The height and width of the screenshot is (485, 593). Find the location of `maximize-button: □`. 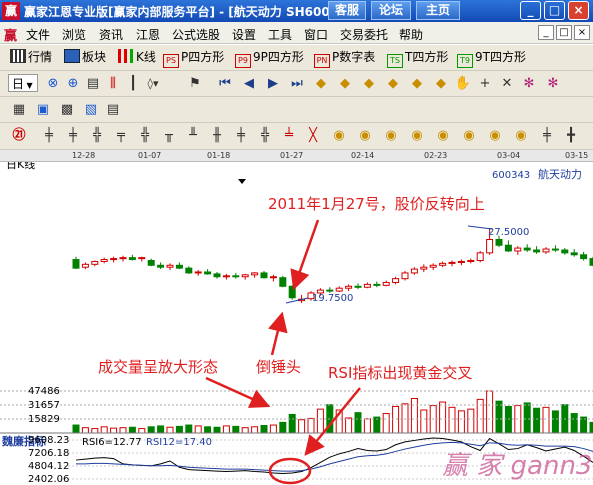

maximize-button: □ is located at coordinates (554, 10).